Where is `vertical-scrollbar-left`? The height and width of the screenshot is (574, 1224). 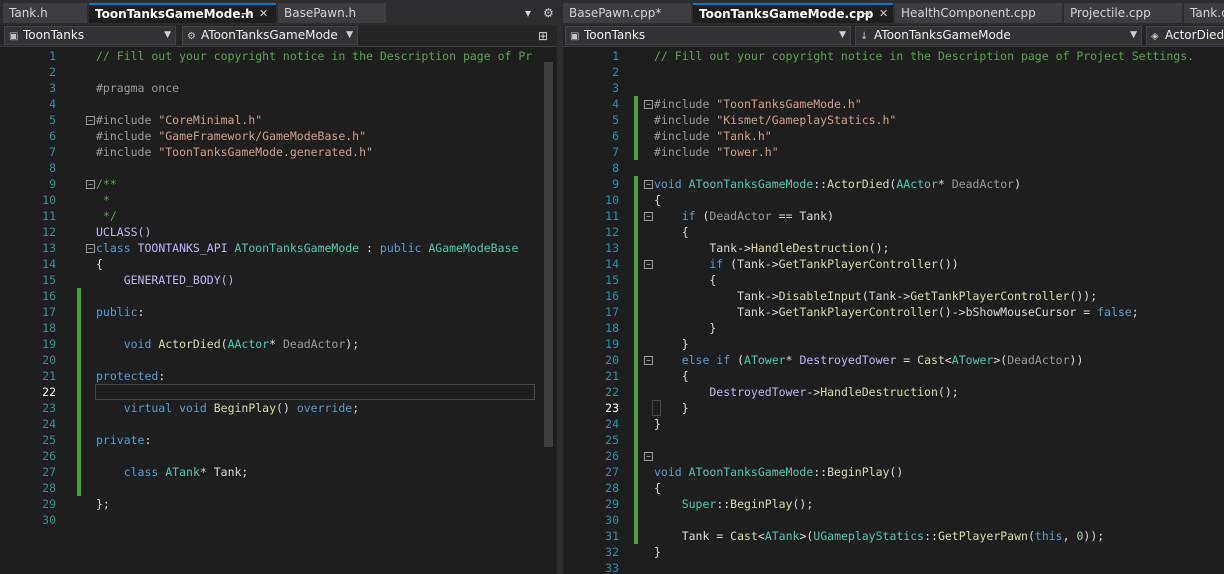
vertical-scrollbar-left is located at coordinates (548, 310).